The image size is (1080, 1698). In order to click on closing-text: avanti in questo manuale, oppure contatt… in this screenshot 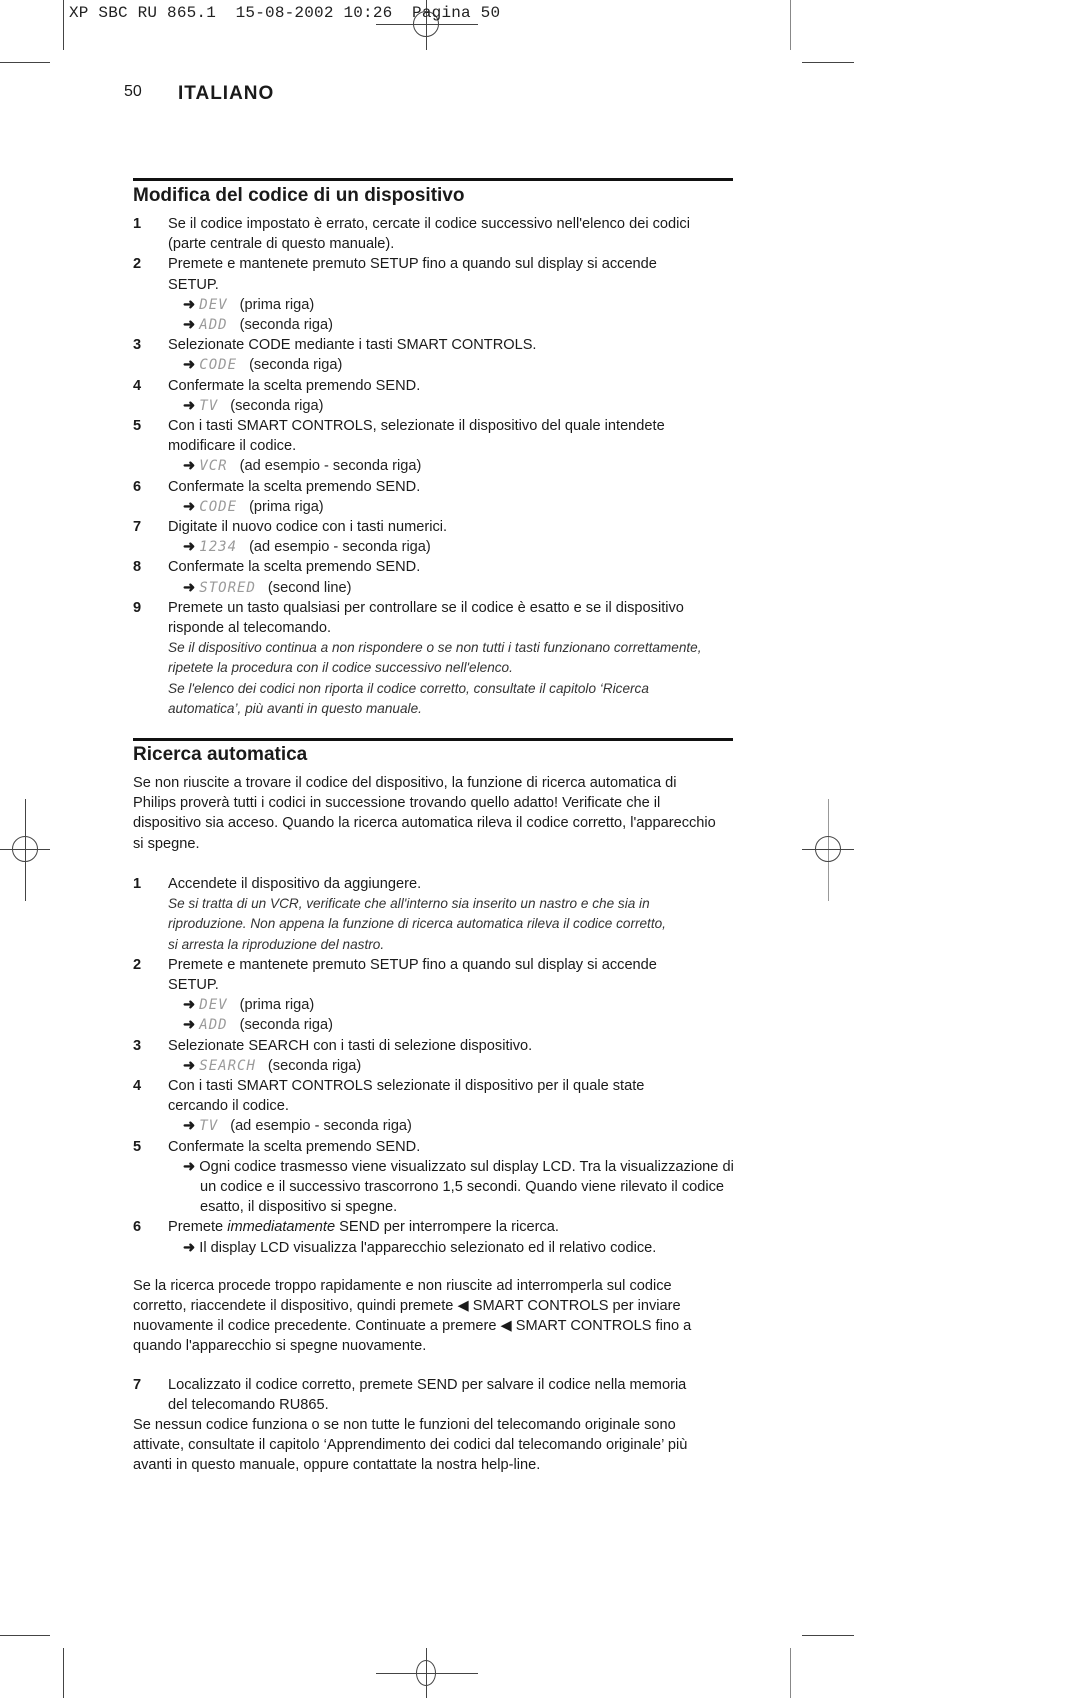, I will do `click(337, 1465)`.